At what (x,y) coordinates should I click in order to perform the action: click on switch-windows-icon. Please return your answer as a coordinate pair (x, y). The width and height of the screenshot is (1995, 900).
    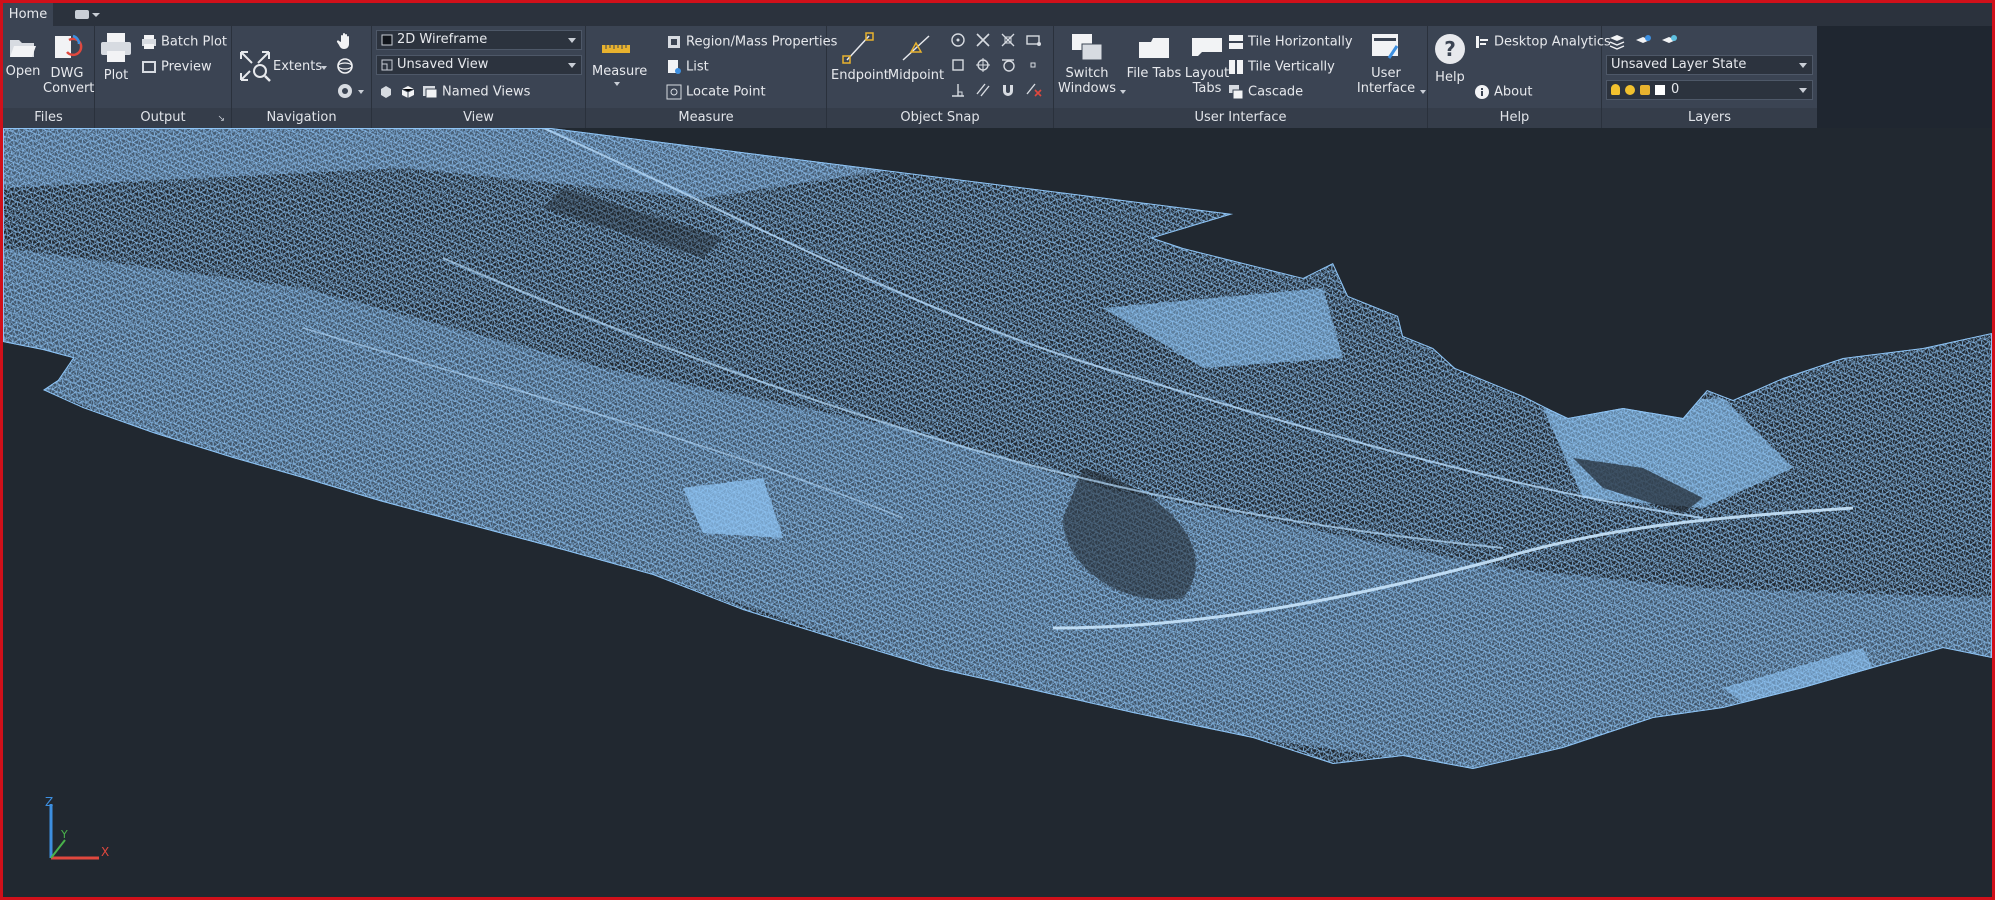
    Looking at the image, I should click on (1087, 47).